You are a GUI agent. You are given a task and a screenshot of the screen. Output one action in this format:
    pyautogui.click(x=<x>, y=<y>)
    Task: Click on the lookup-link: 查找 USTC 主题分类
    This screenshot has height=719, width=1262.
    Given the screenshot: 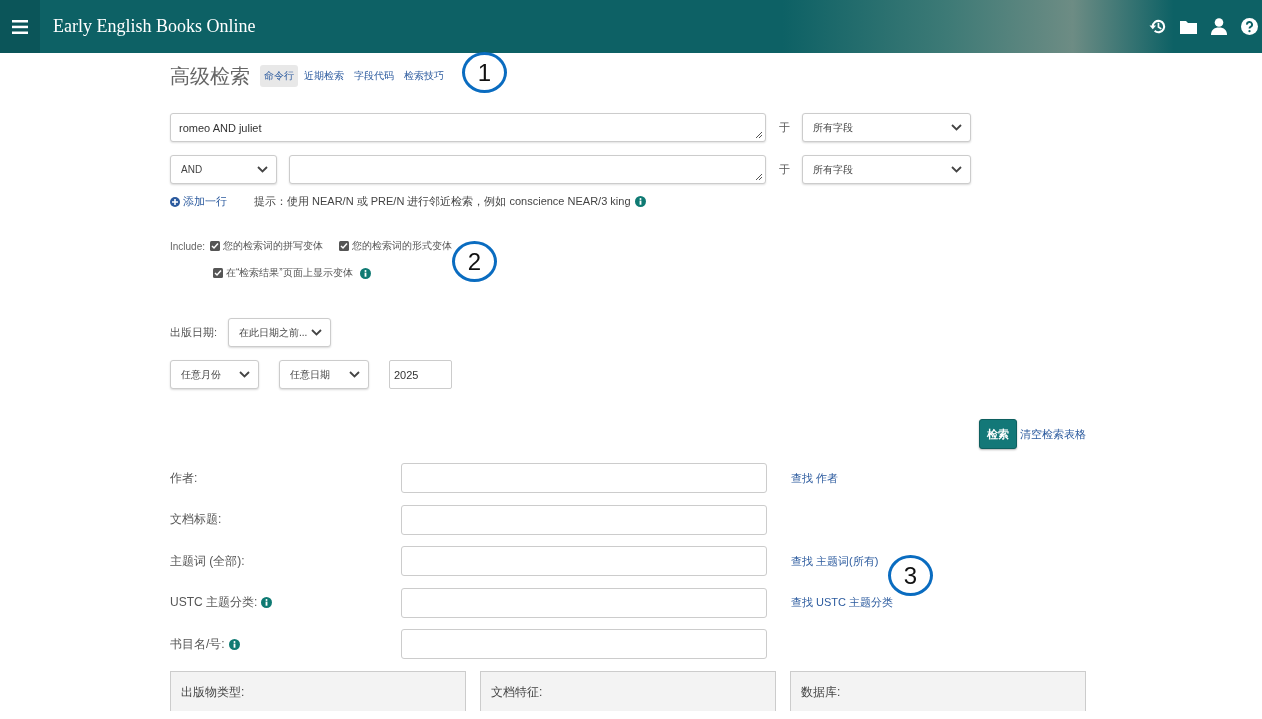 What is the action you would take?
    pyautogui.click(x=842, y=602)
    